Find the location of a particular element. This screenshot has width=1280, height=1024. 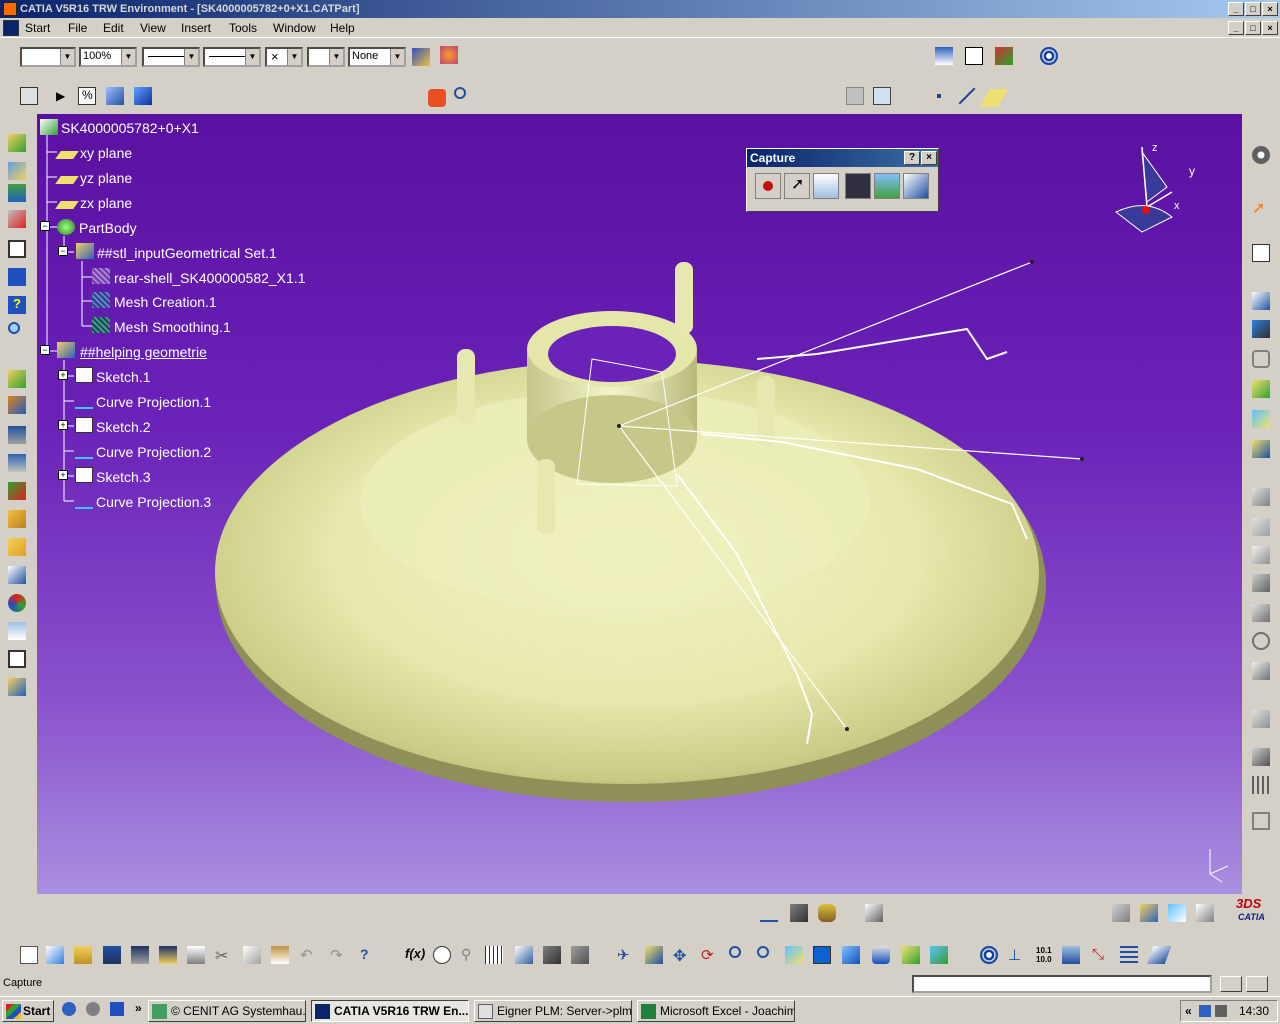

normal-view-tool-icon is located at coordinates (794, 955).